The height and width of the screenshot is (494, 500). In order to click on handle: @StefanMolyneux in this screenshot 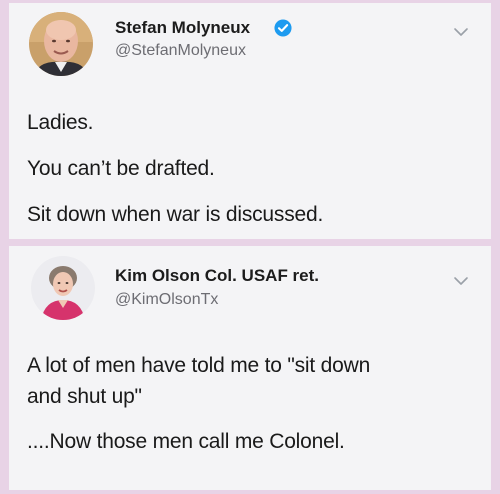, I will do `click(180, 51)`.